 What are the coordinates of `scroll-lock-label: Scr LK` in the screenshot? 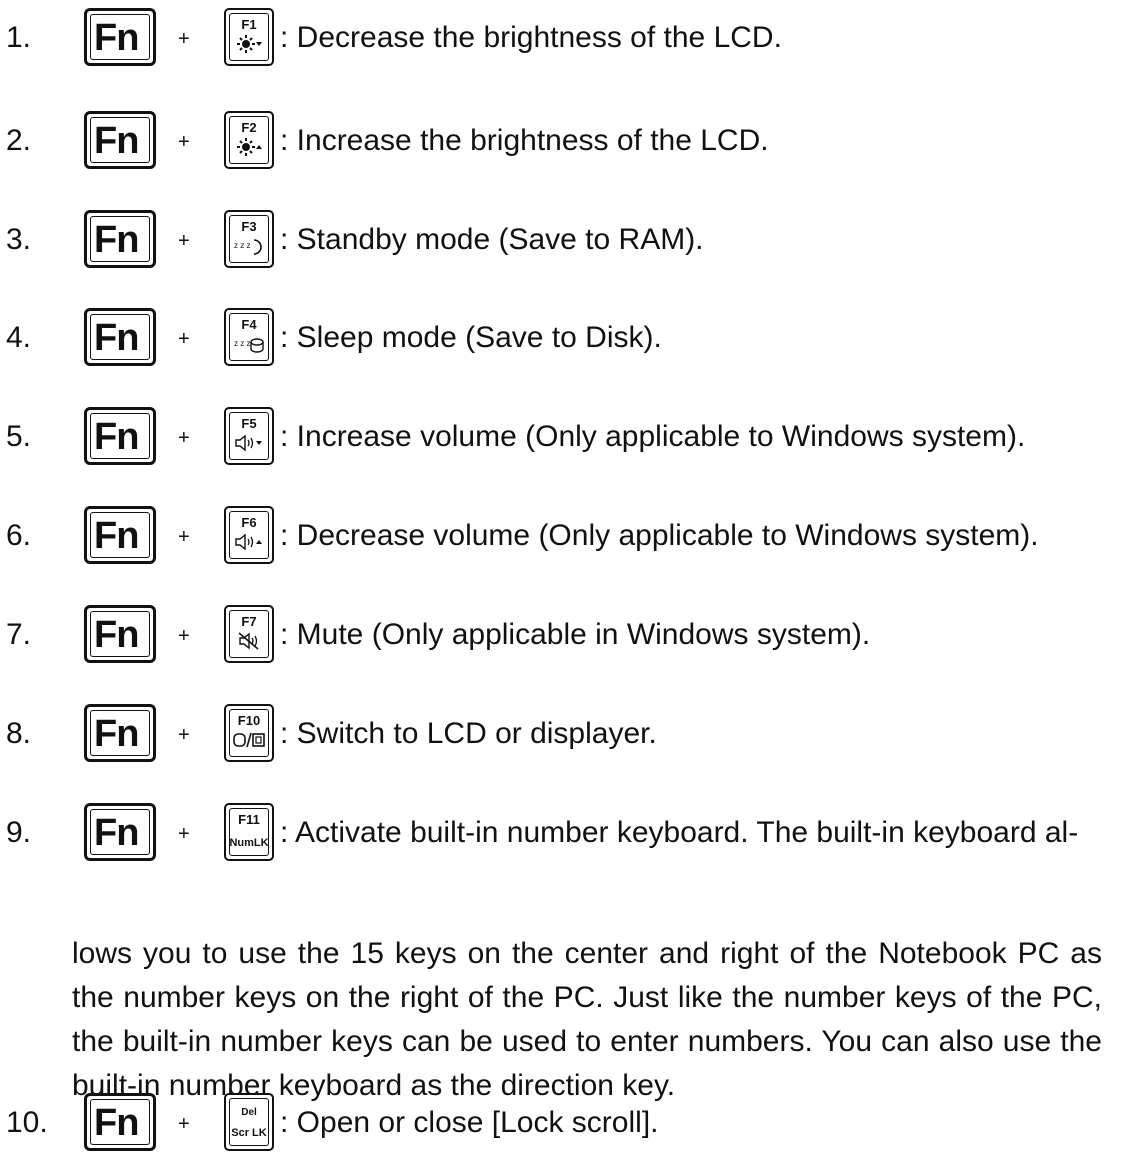 It's located at (249, 1133).